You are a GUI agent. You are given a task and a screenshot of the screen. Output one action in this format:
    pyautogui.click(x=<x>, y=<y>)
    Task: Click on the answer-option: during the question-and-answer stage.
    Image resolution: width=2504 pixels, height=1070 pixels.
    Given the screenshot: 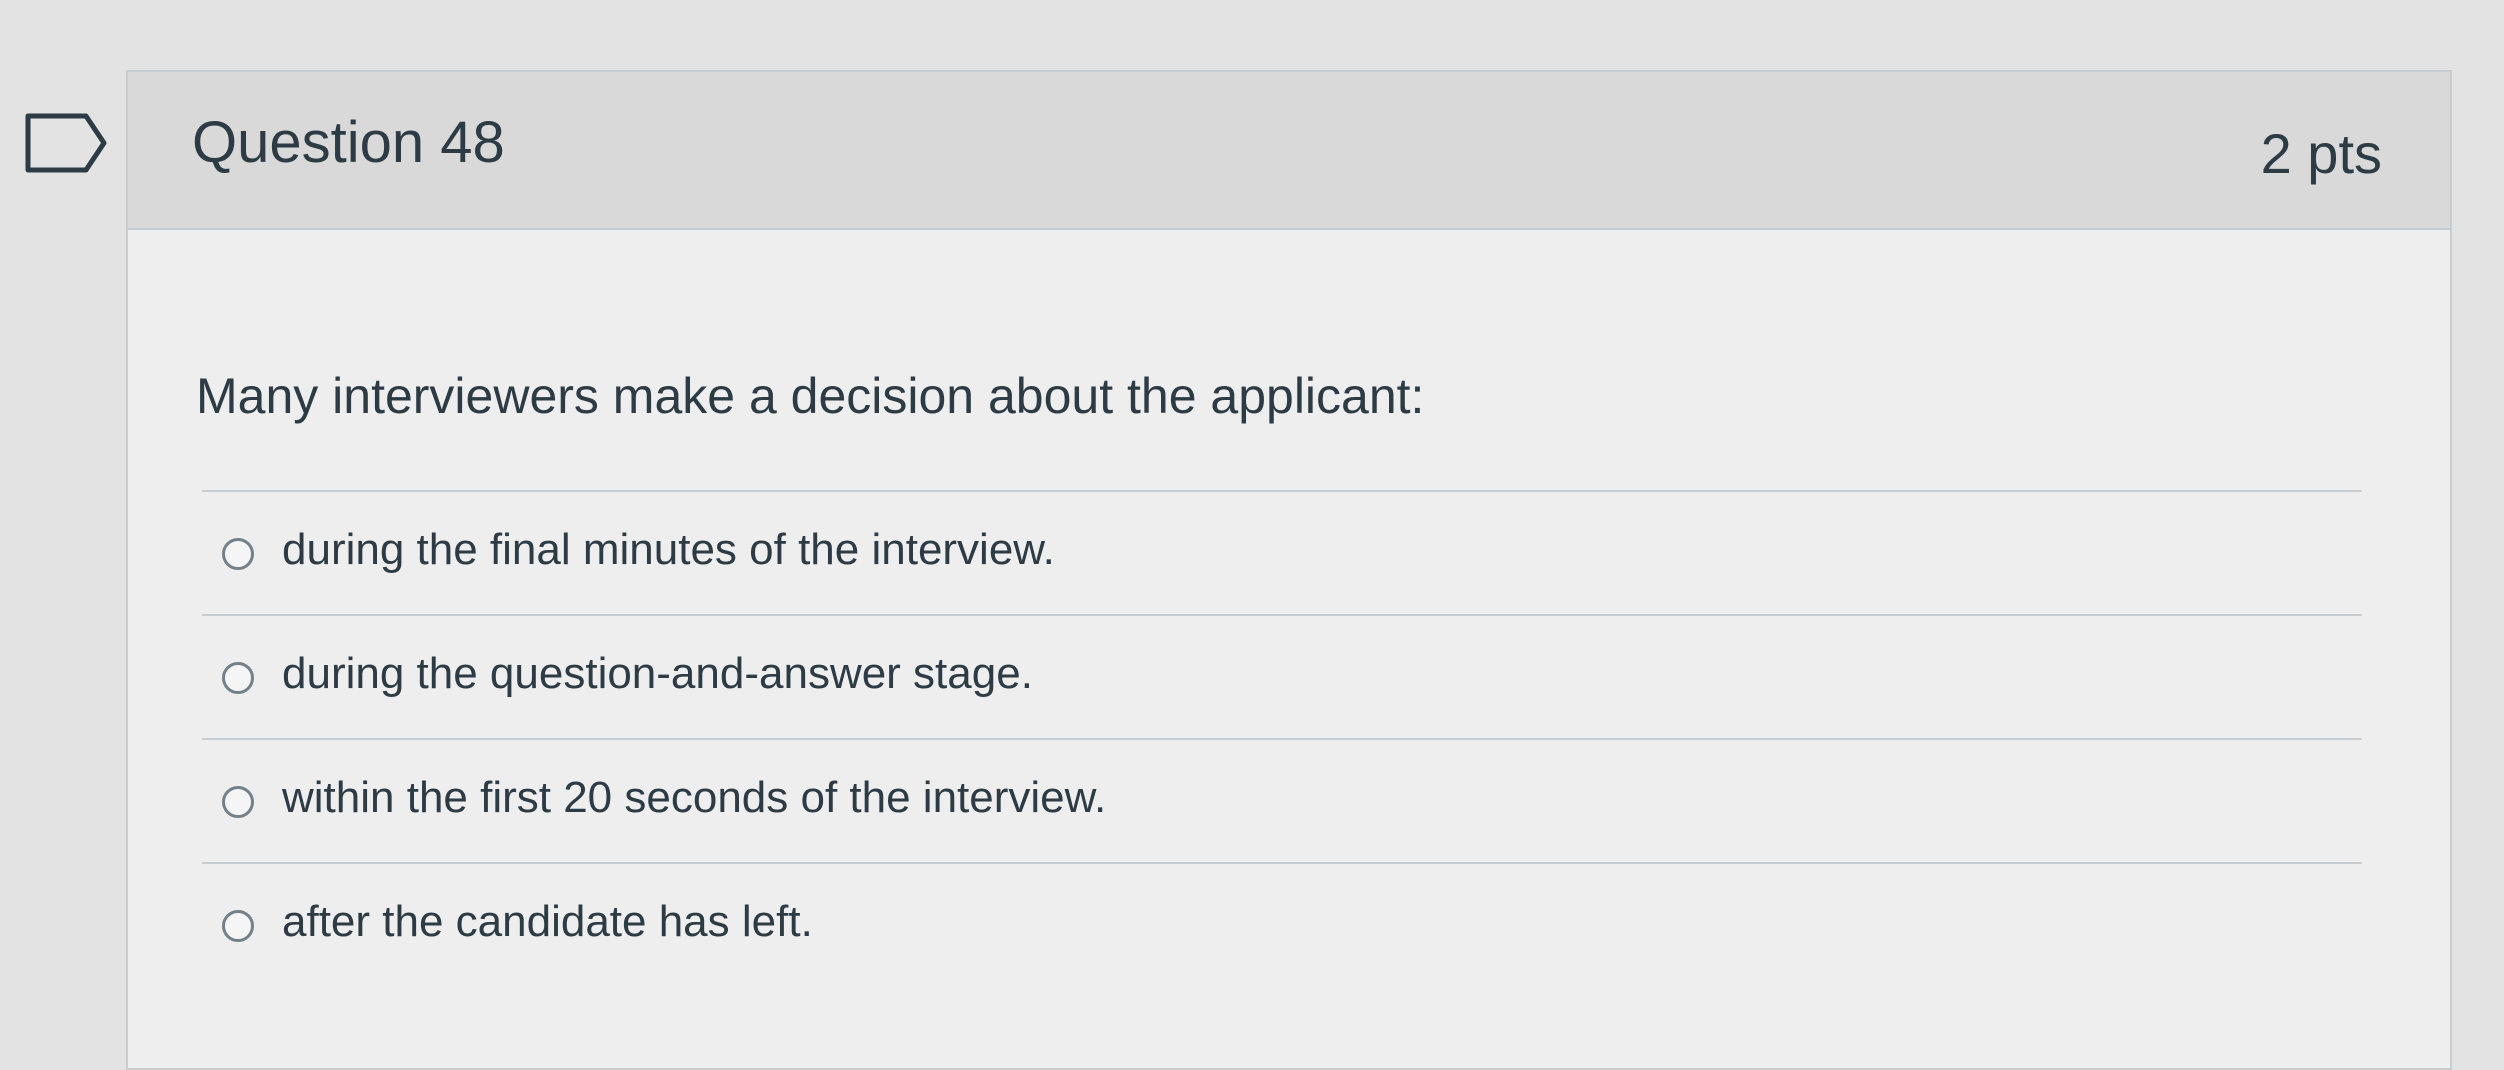 What is the action you would take?
    pyautogui.click(x=1282, y=676)
    